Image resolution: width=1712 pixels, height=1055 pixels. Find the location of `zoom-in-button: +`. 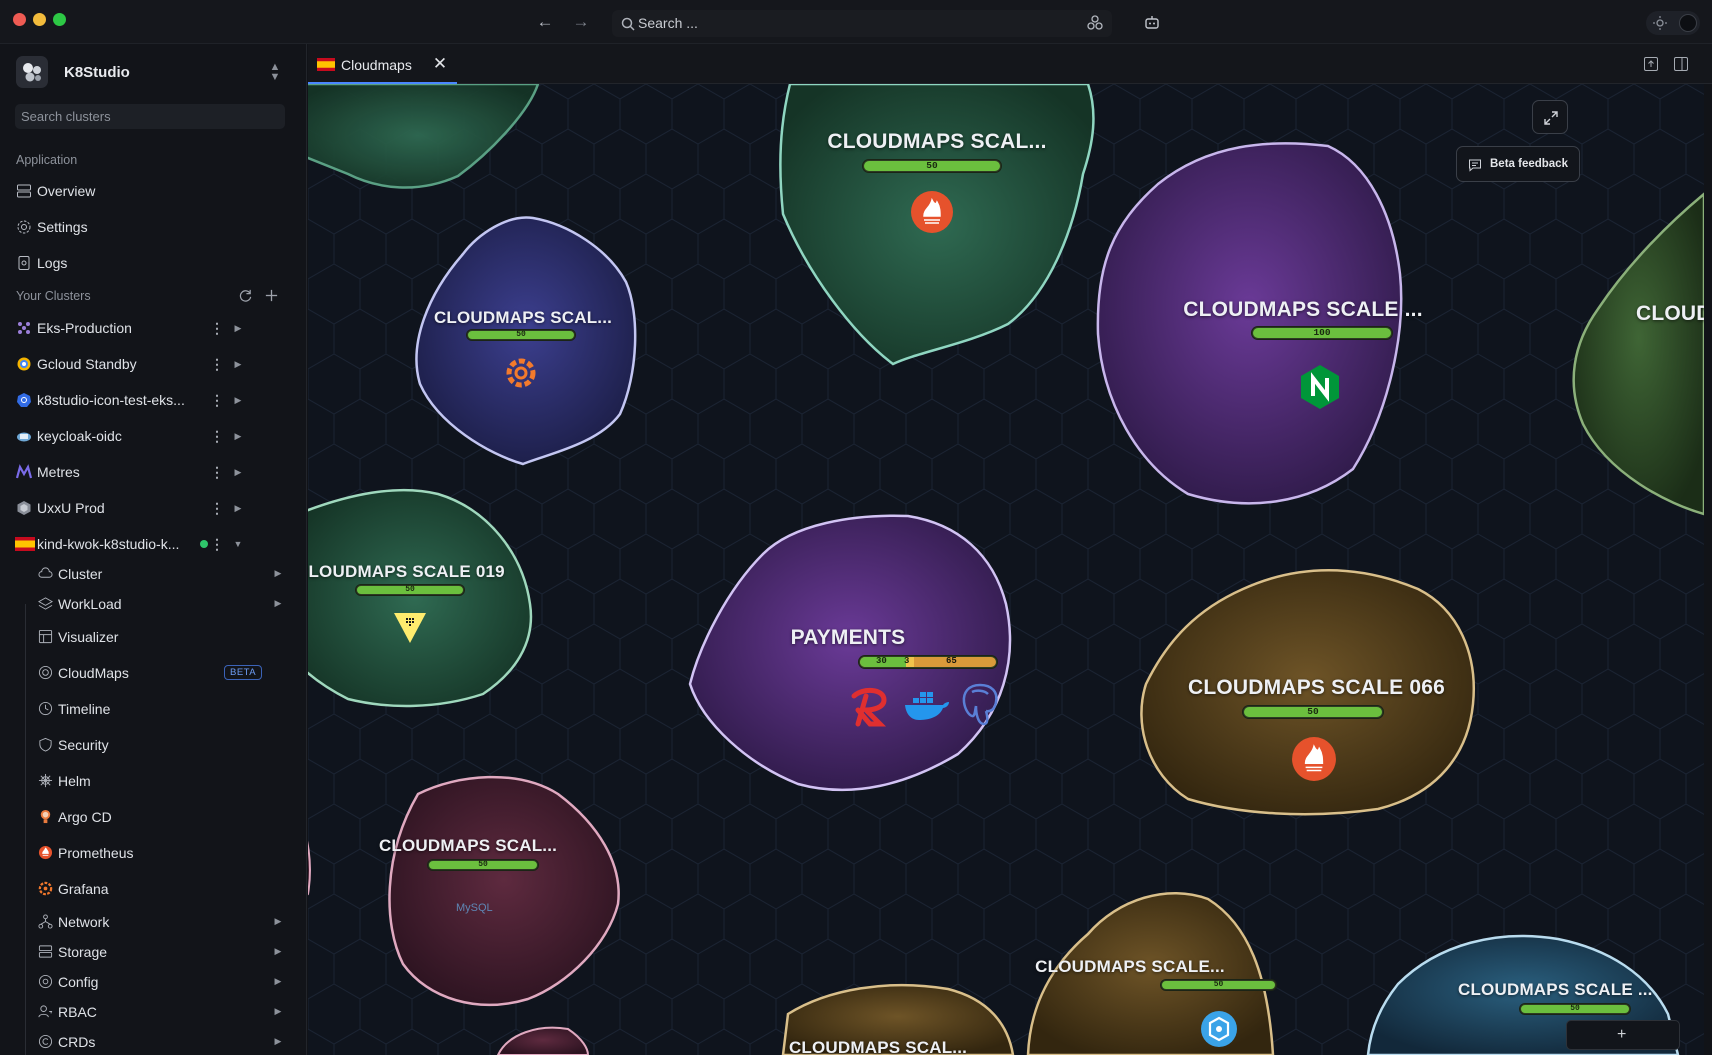

zoom-in-button: + is located at coordinates (1621, 1035).